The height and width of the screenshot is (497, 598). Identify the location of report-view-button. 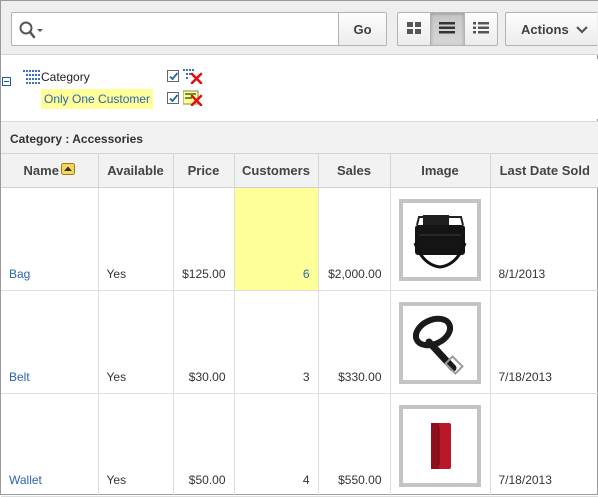
(448, 29).